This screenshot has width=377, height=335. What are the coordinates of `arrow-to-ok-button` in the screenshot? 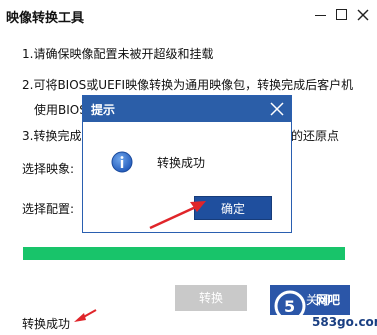 It's located at (177, 215).